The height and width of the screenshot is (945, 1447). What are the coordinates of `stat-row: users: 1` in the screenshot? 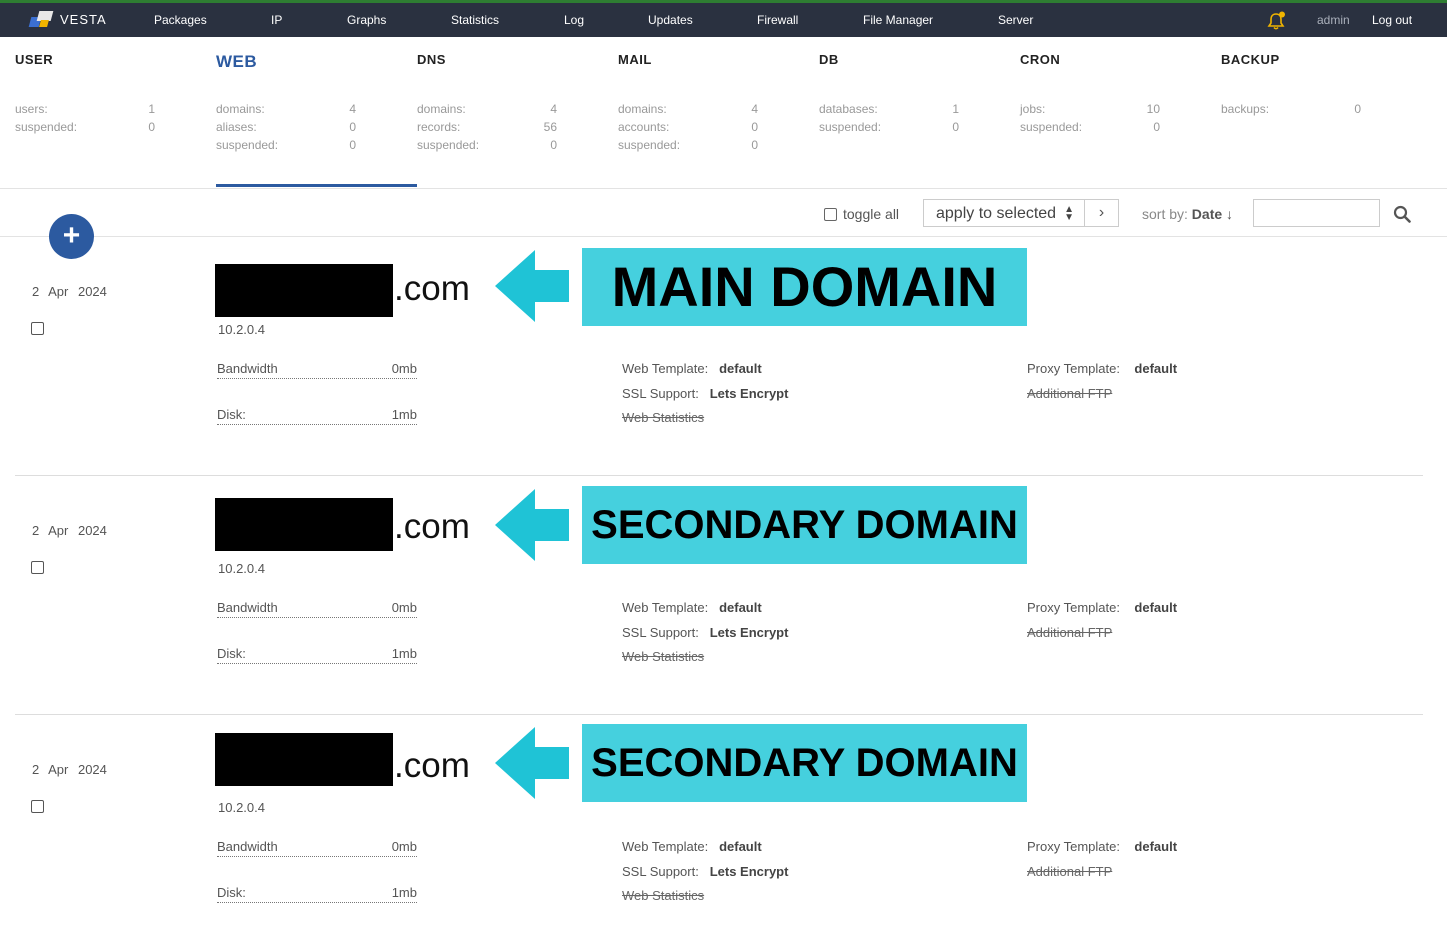 It's located at (85, 109).